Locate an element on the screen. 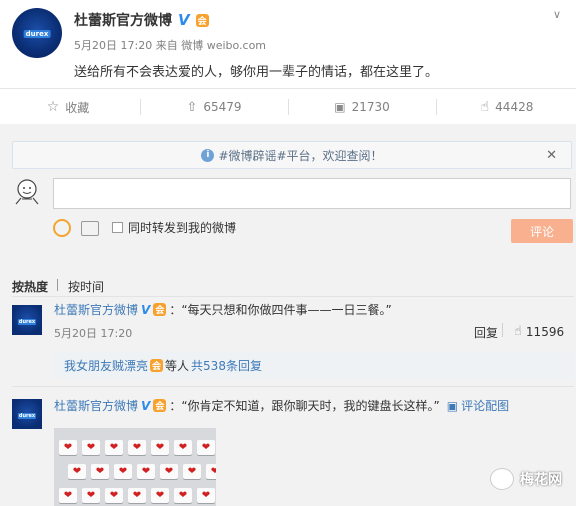 Image resolution: width=576 pixels, height=506 pixels. comment-date: 5月20日 17:20 is located at coordinates (93, 333).